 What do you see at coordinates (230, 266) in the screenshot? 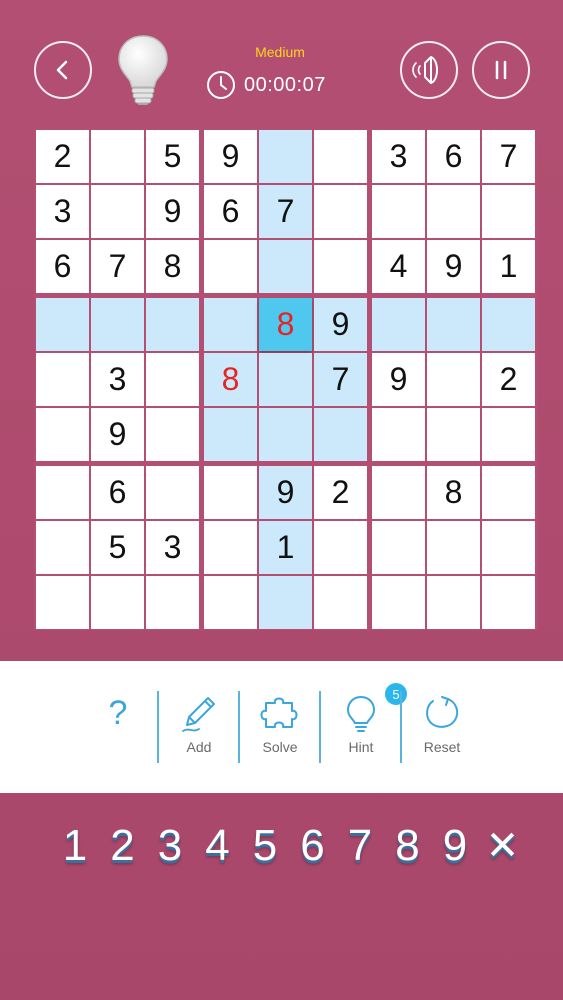
I see `sudoku-cell-r3c4` at bounding box center [230, 266].